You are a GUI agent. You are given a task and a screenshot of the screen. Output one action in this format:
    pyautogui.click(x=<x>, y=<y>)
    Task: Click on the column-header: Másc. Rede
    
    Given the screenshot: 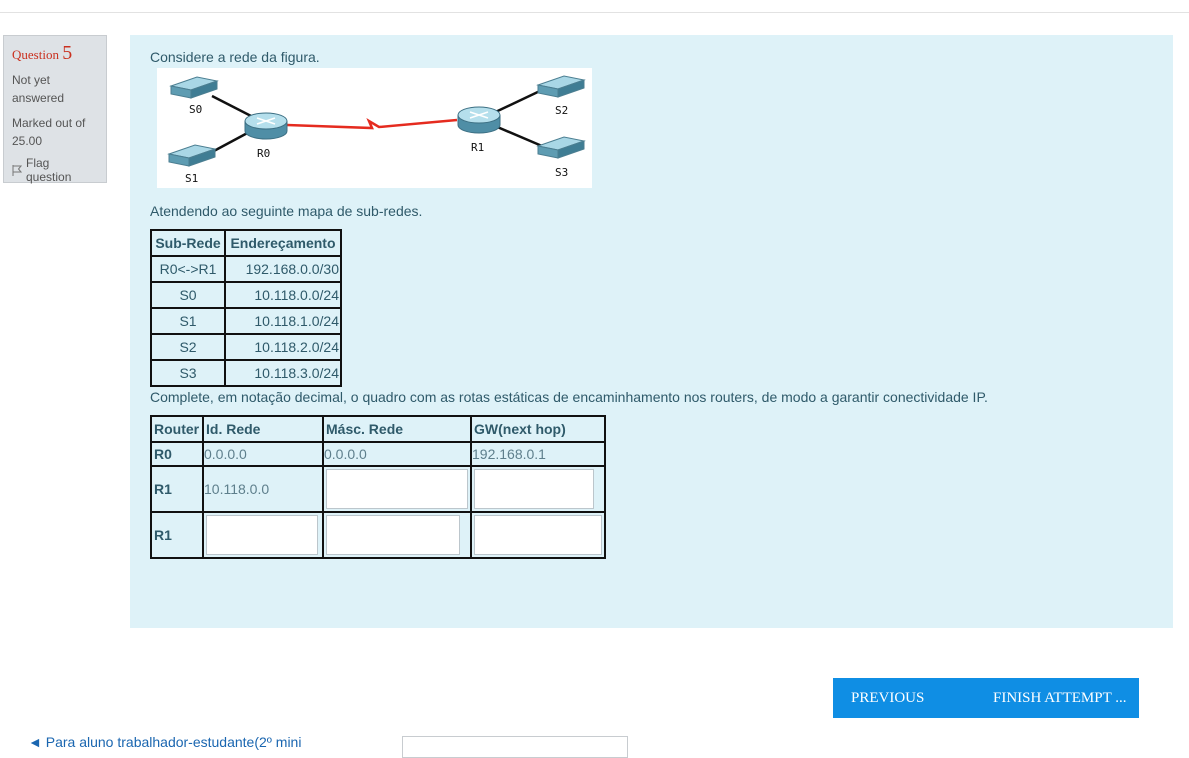 What is the action you would take?
    pyautogui.click(x=397, y=429)
    